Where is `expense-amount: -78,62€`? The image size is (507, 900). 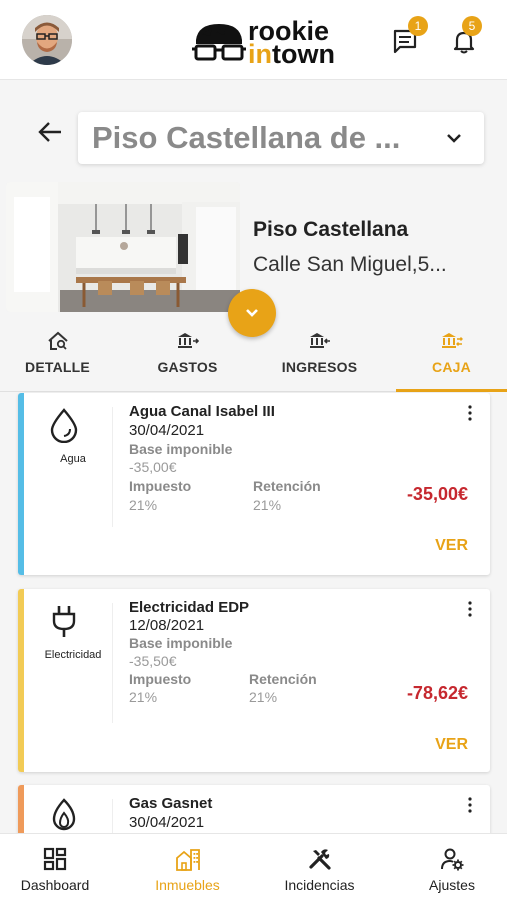 expense-amount: -78,62€ is located at coordinates (437, 693).